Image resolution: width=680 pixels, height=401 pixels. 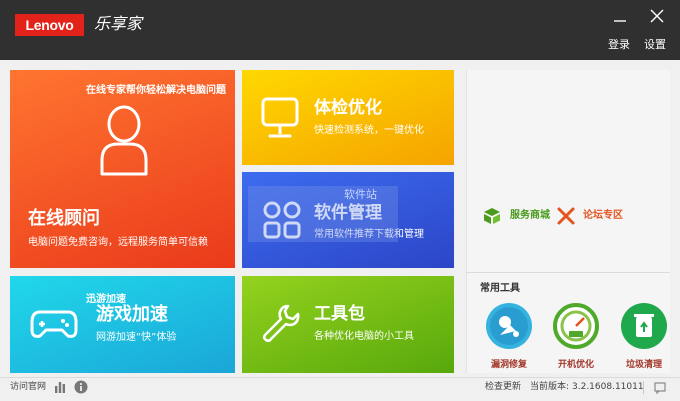 What do you see at coordinates (550, 387) in the screenshot?
I see `version-label: 当前版本:` at bounding box center [550, 387].